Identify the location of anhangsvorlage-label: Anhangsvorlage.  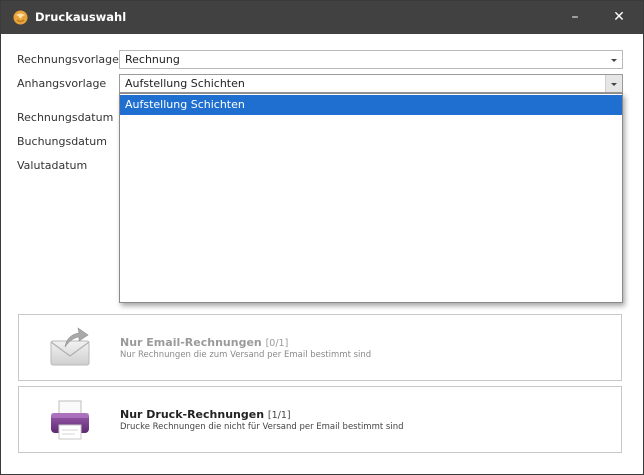
(62, 83).